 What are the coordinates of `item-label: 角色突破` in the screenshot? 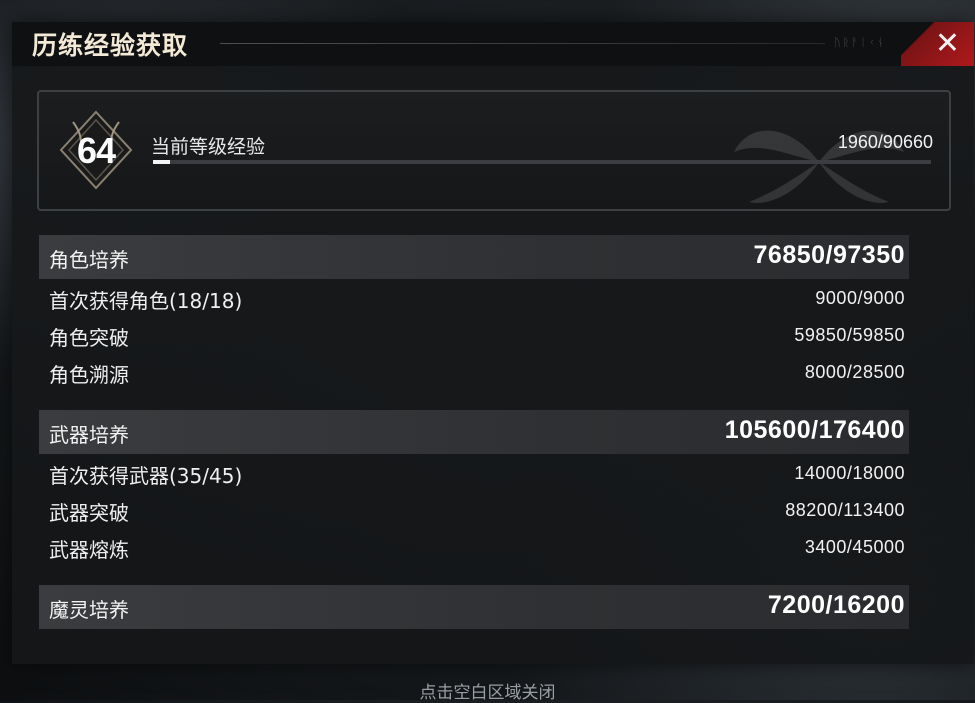 It's located at (89, 338).